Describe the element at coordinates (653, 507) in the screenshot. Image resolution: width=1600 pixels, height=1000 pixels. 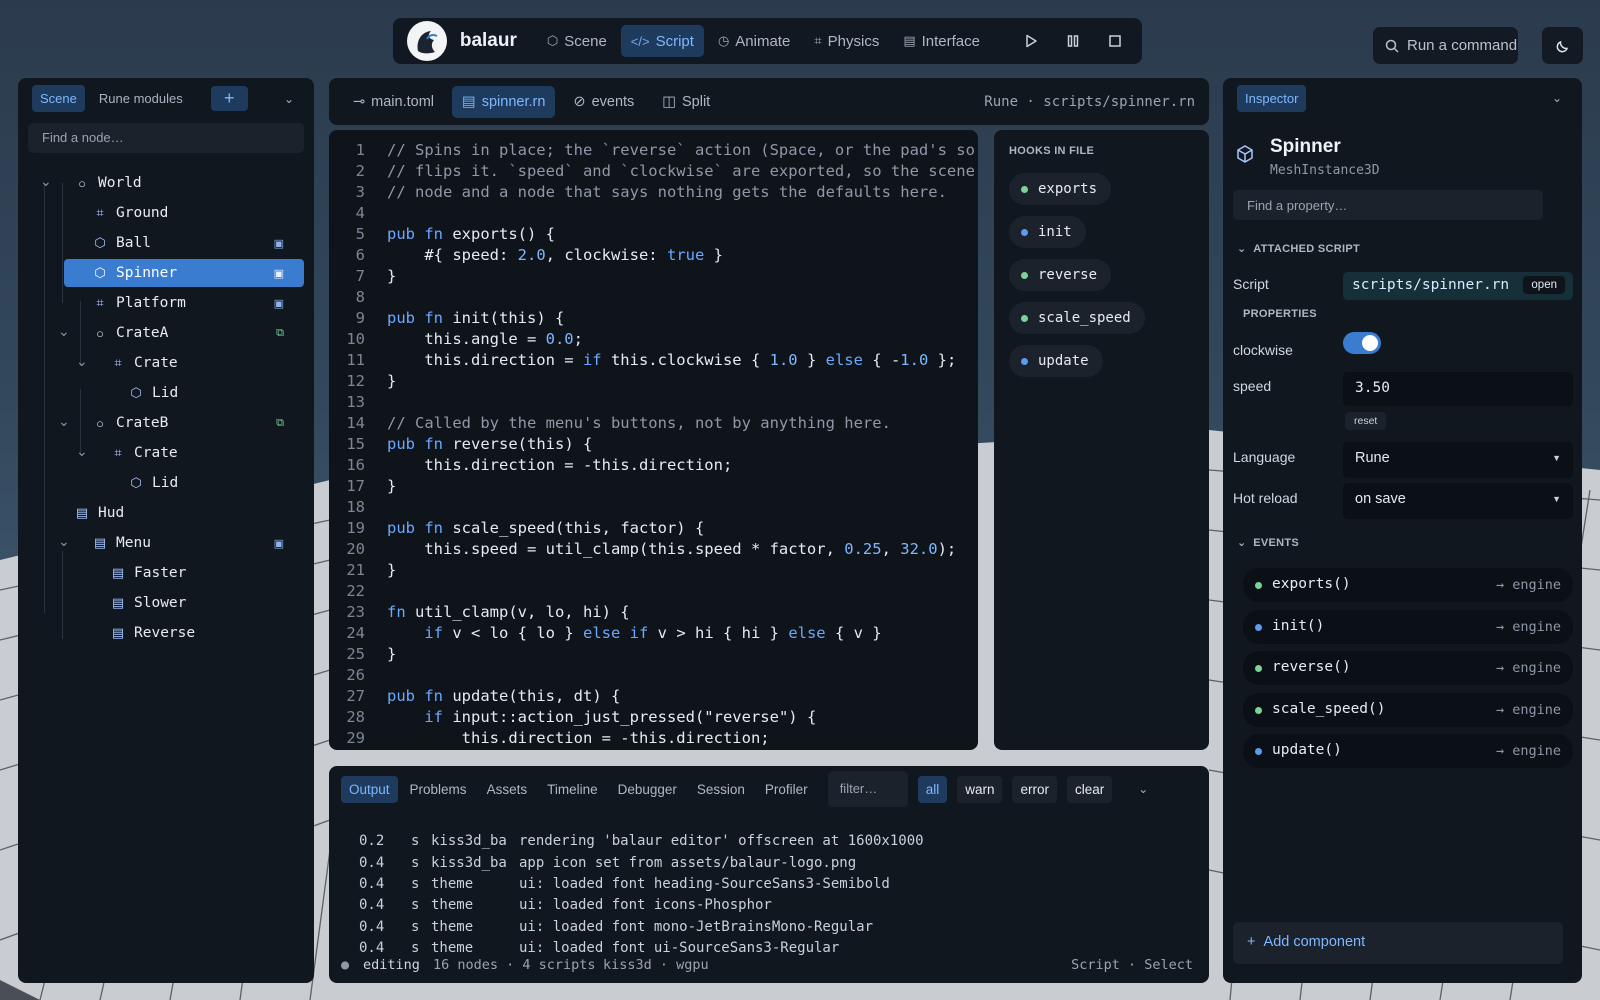
I see `code-line: 18` at that location.